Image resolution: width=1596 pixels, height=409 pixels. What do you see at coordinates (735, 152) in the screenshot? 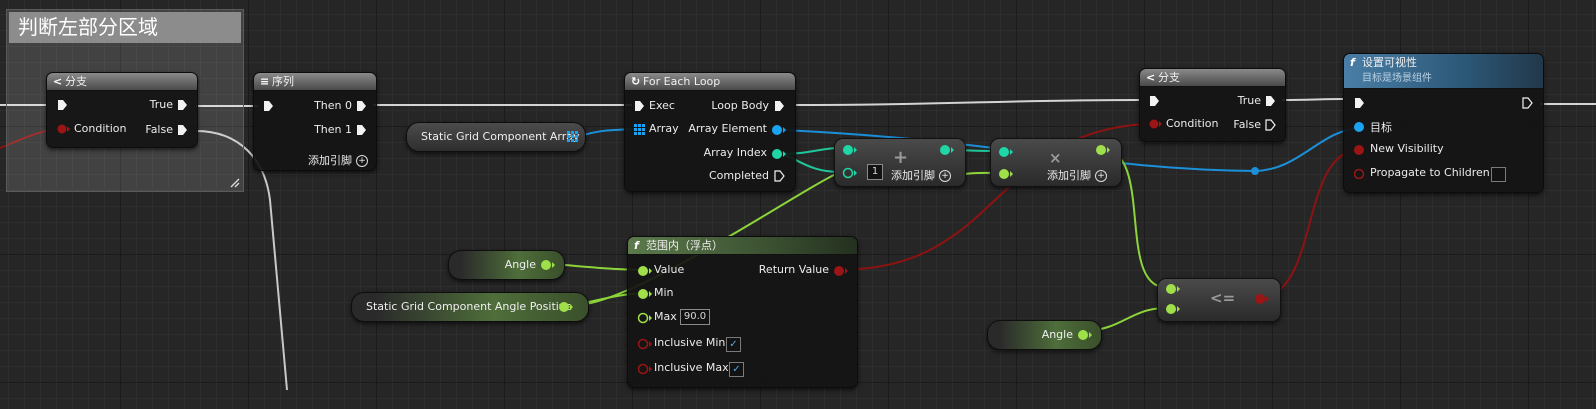
I see `array-index-label: Array Index` at bounding box center [735, 152].